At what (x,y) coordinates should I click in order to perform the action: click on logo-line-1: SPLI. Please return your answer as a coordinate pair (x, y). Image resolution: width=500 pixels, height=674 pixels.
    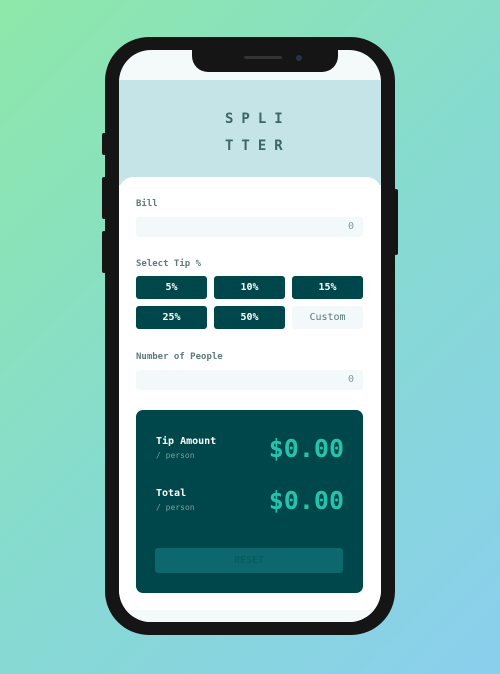
    Looking at the image, I should click on (258, 118).